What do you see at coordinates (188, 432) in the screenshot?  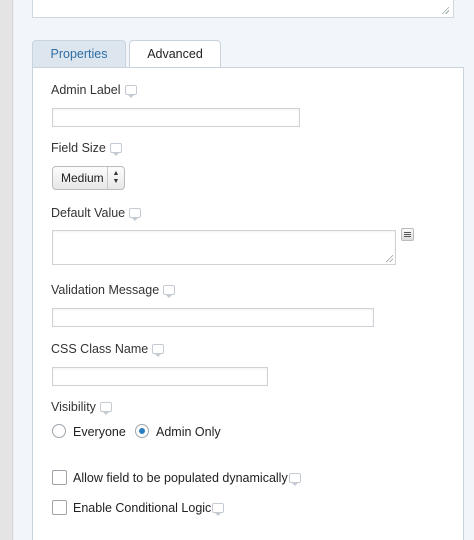 I see `visibility-admin-only-label: Admin Only` at bounding box center [188, 432].